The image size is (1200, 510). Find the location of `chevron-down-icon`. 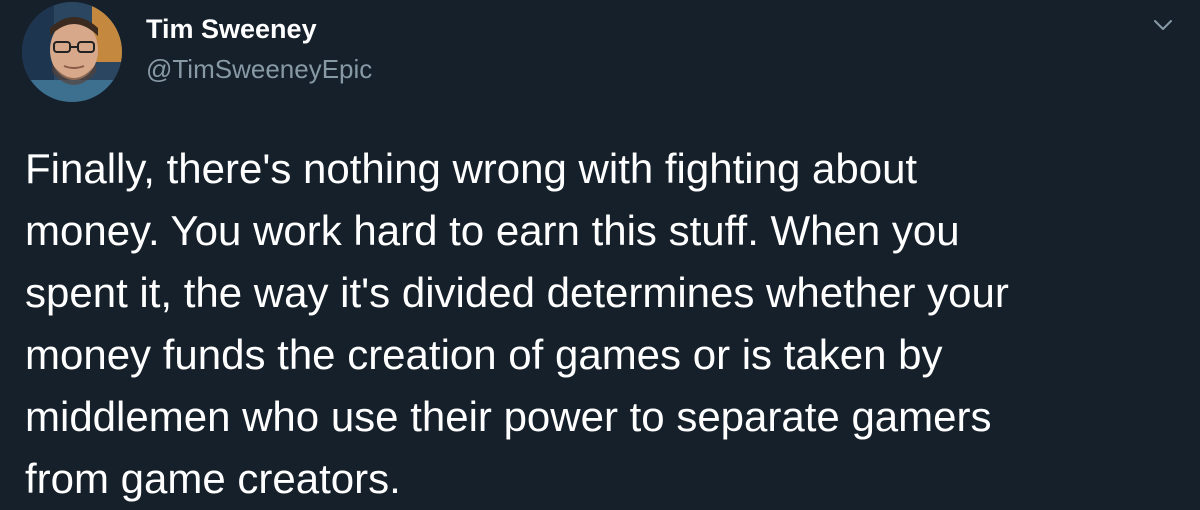

chevron-down-icon is located at coordinates (1163, 25).